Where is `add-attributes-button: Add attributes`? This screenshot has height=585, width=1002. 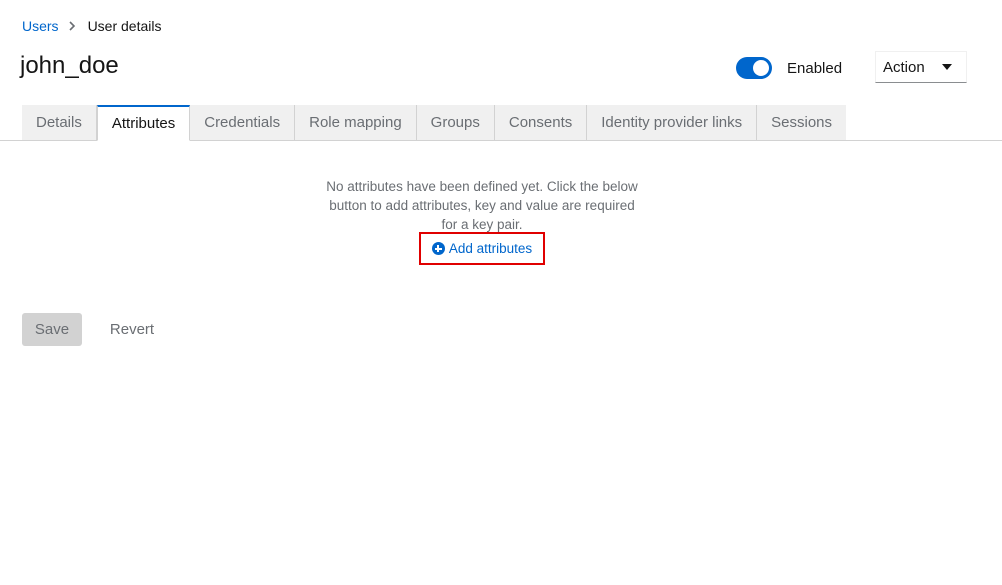
add-attributes-button: Add attributes is located at coordinates (482, 248).